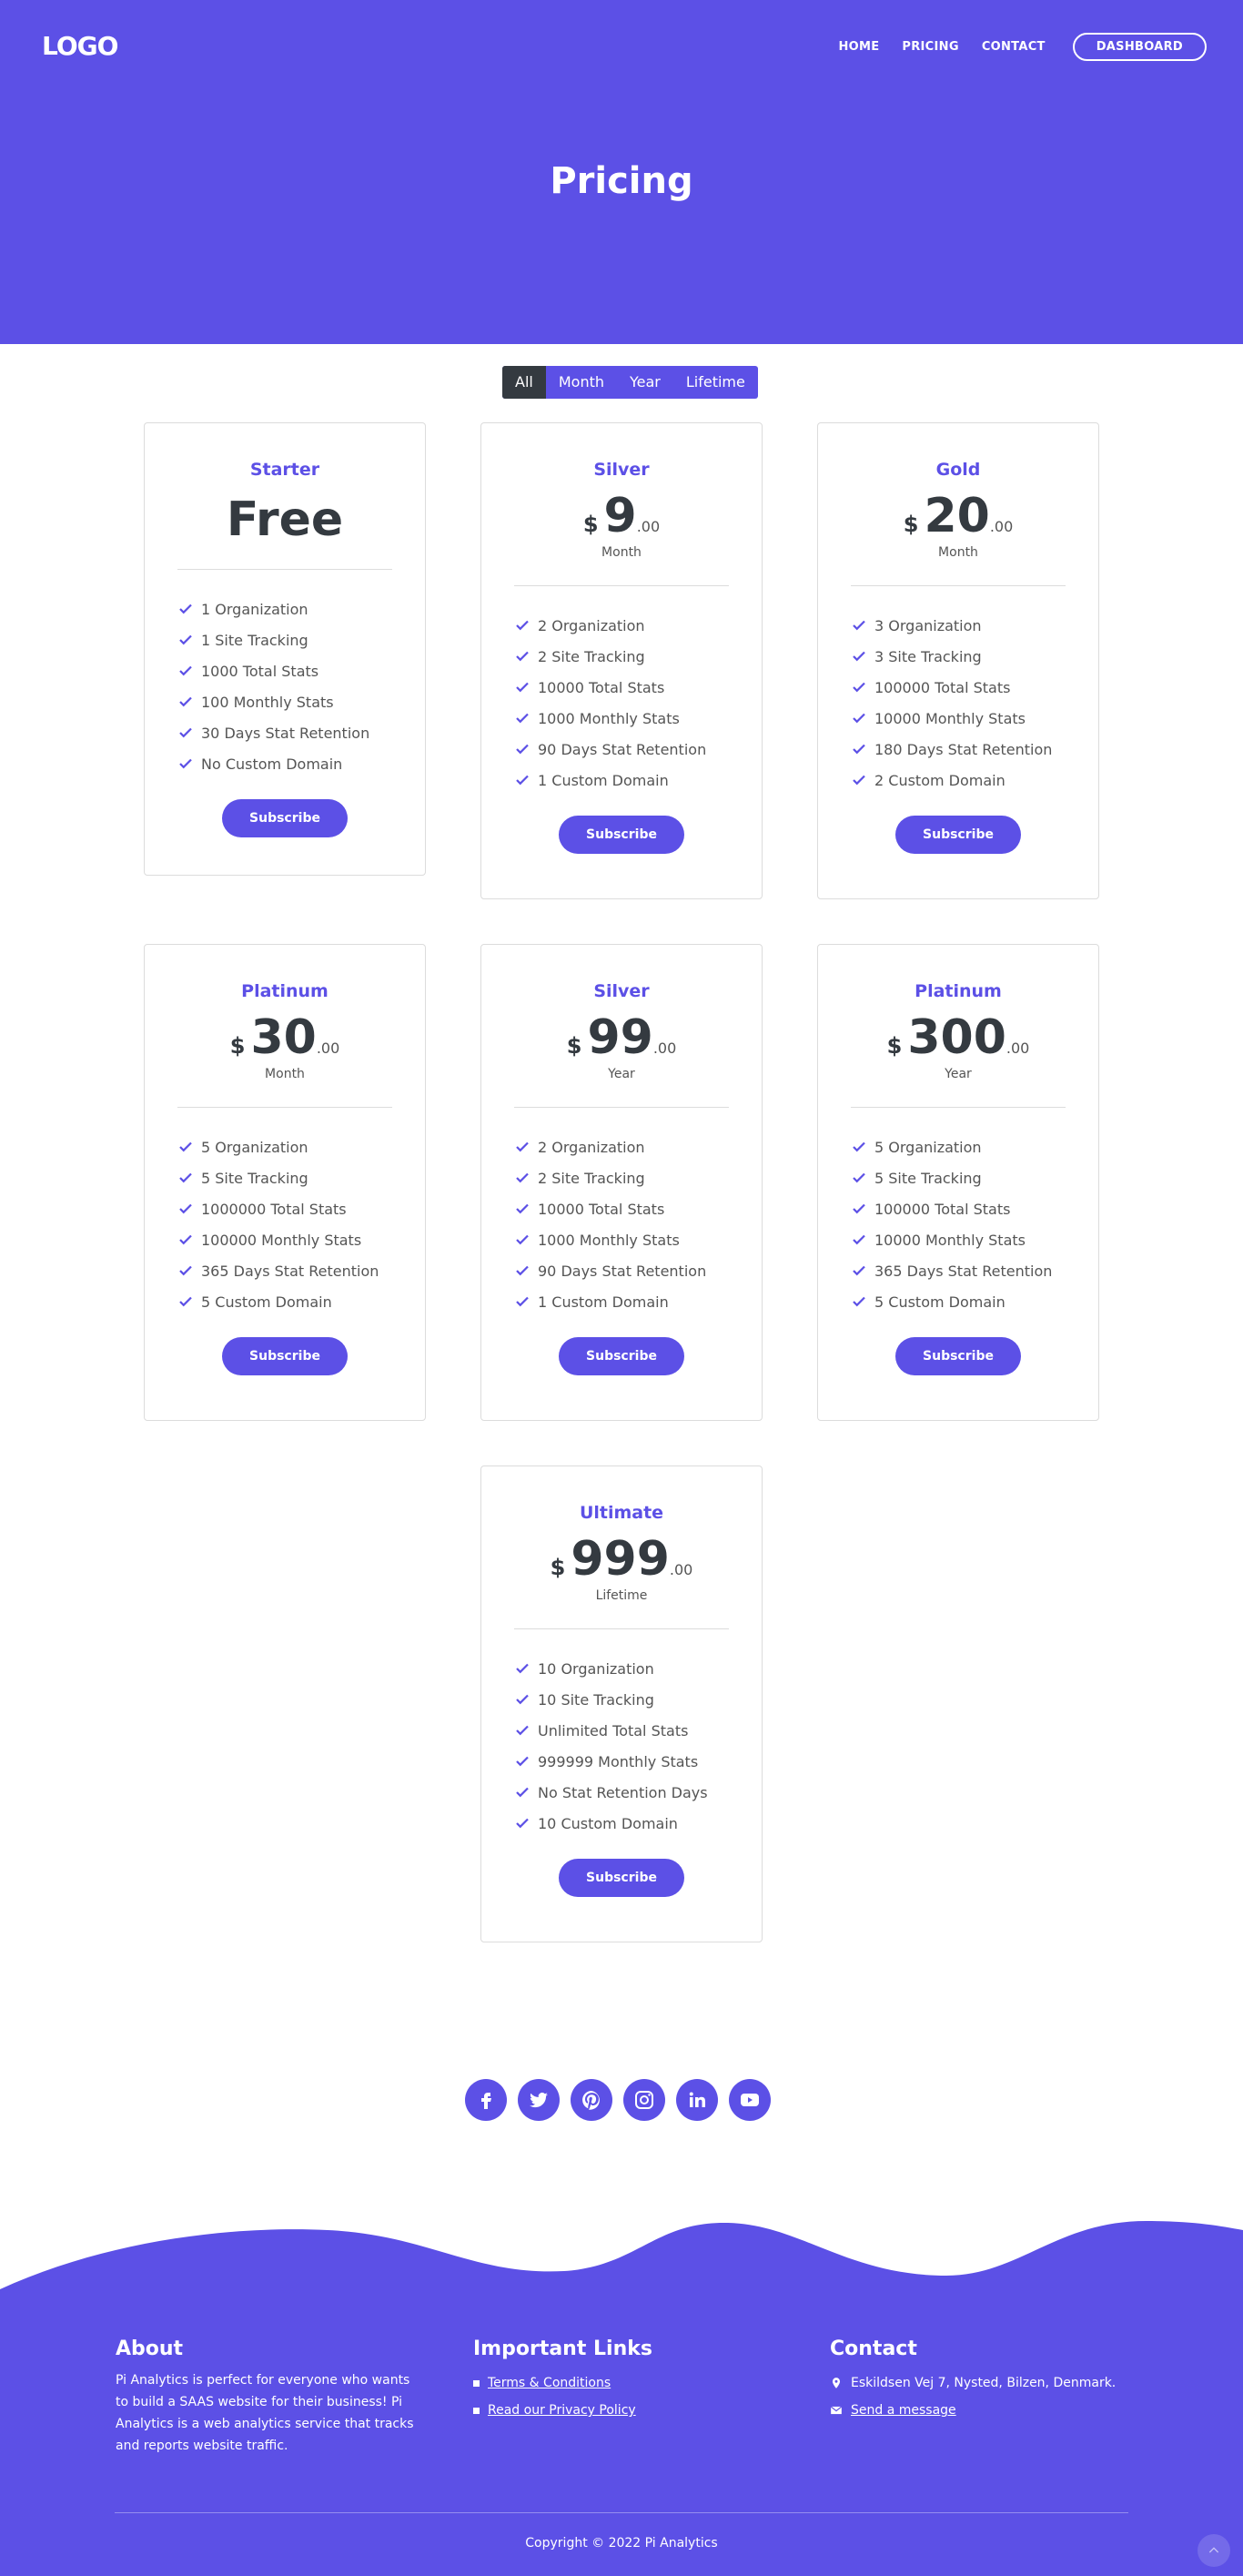  Describe the element at coordinates (1014, 47) in the screenshot. I see `nav-contact: CONTACT` at that location.